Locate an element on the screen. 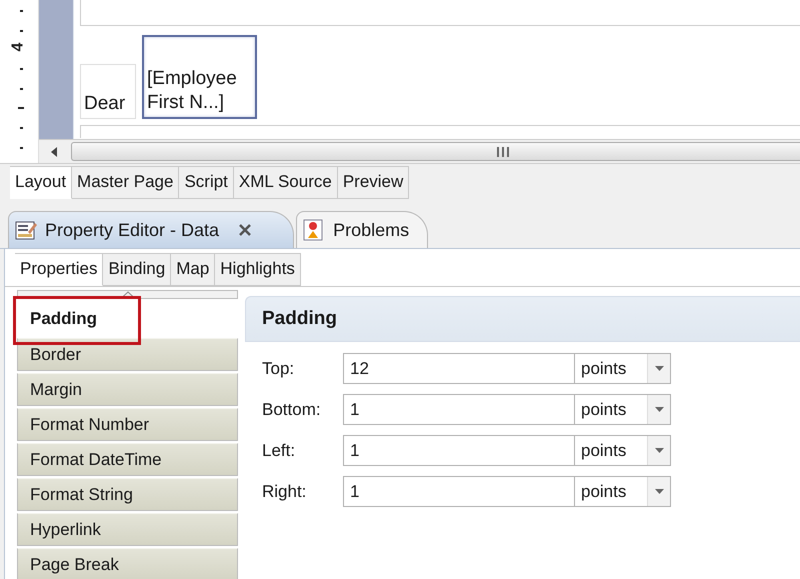 The height and width of the screenshot is (579, 800). category-item: Page Break is located at coordinates (127, 563).